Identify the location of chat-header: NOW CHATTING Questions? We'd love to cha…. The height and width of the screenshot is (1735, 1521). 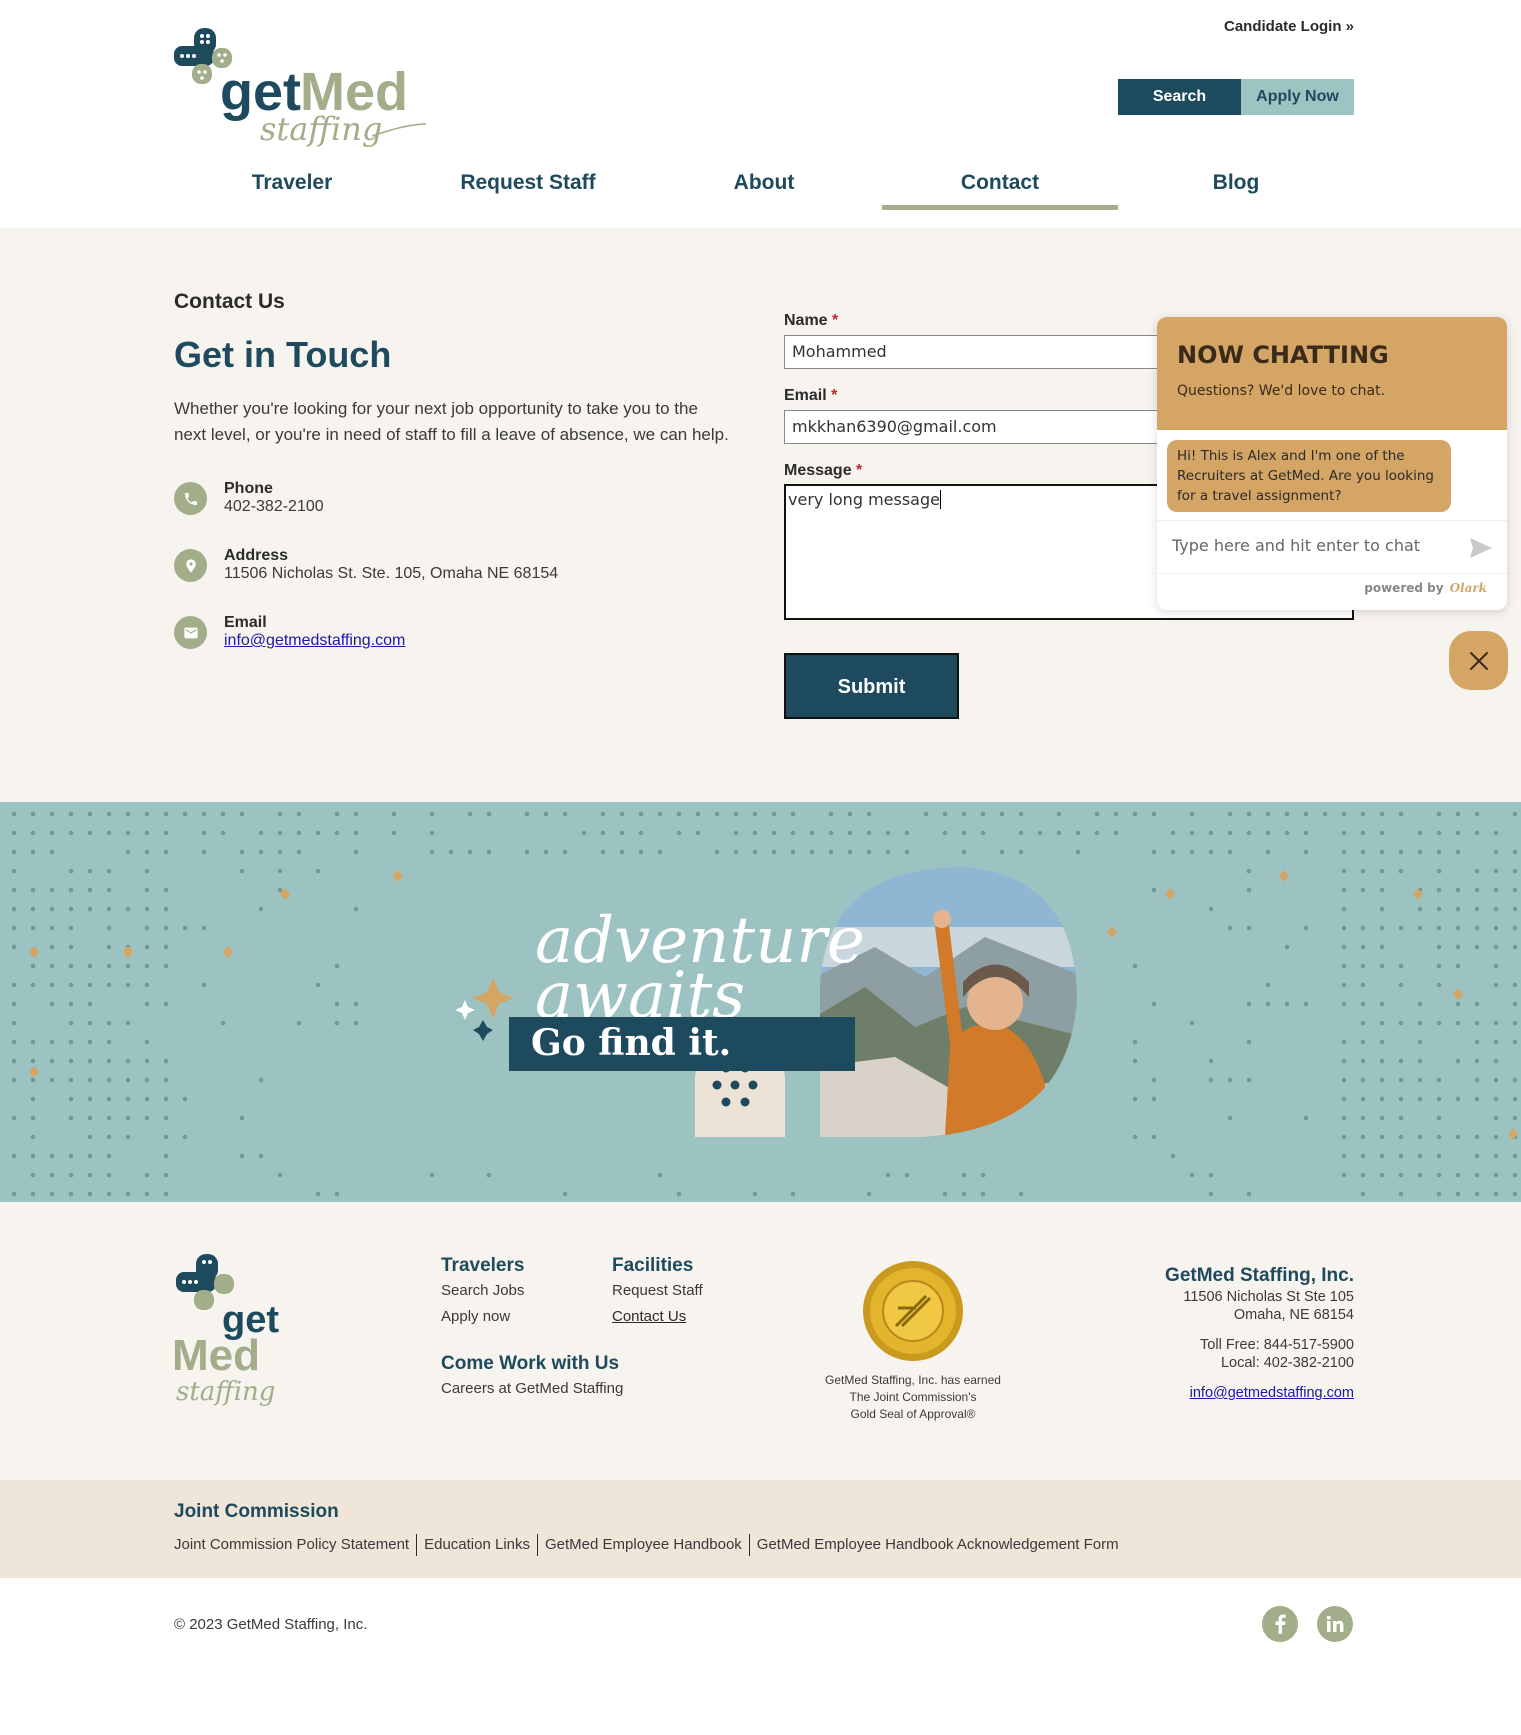
(1332, 373).